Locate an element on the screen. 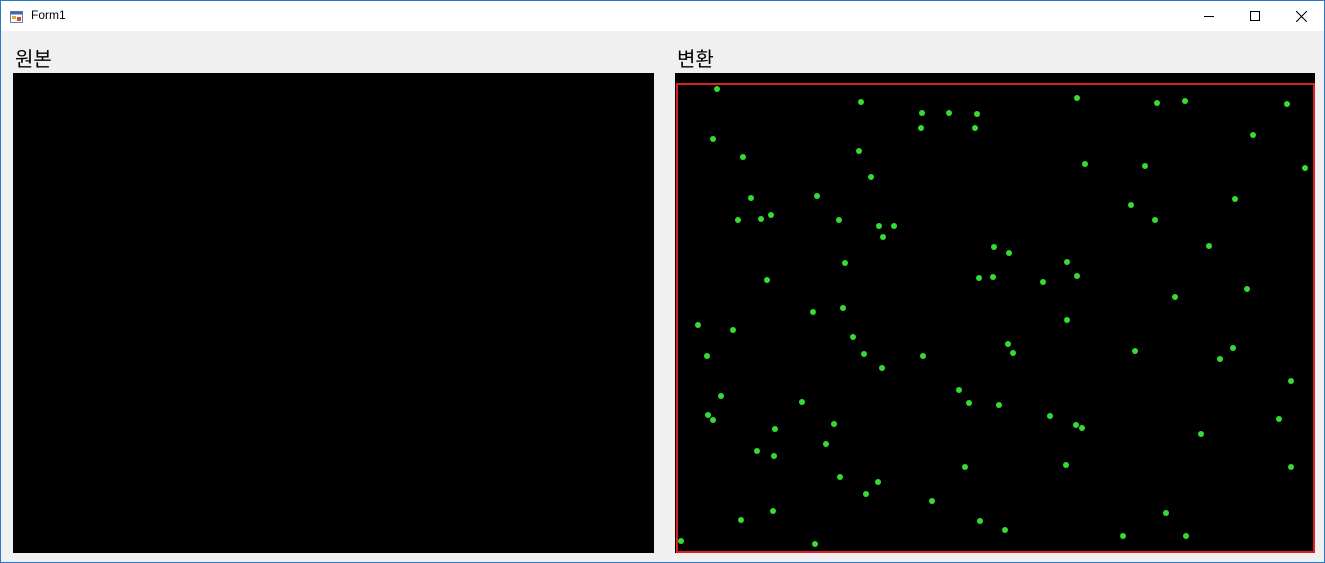 Image resolution: width=1325 pixels, height=563 pixels. title-bar: Form1 is located at coordinates (662, 16).